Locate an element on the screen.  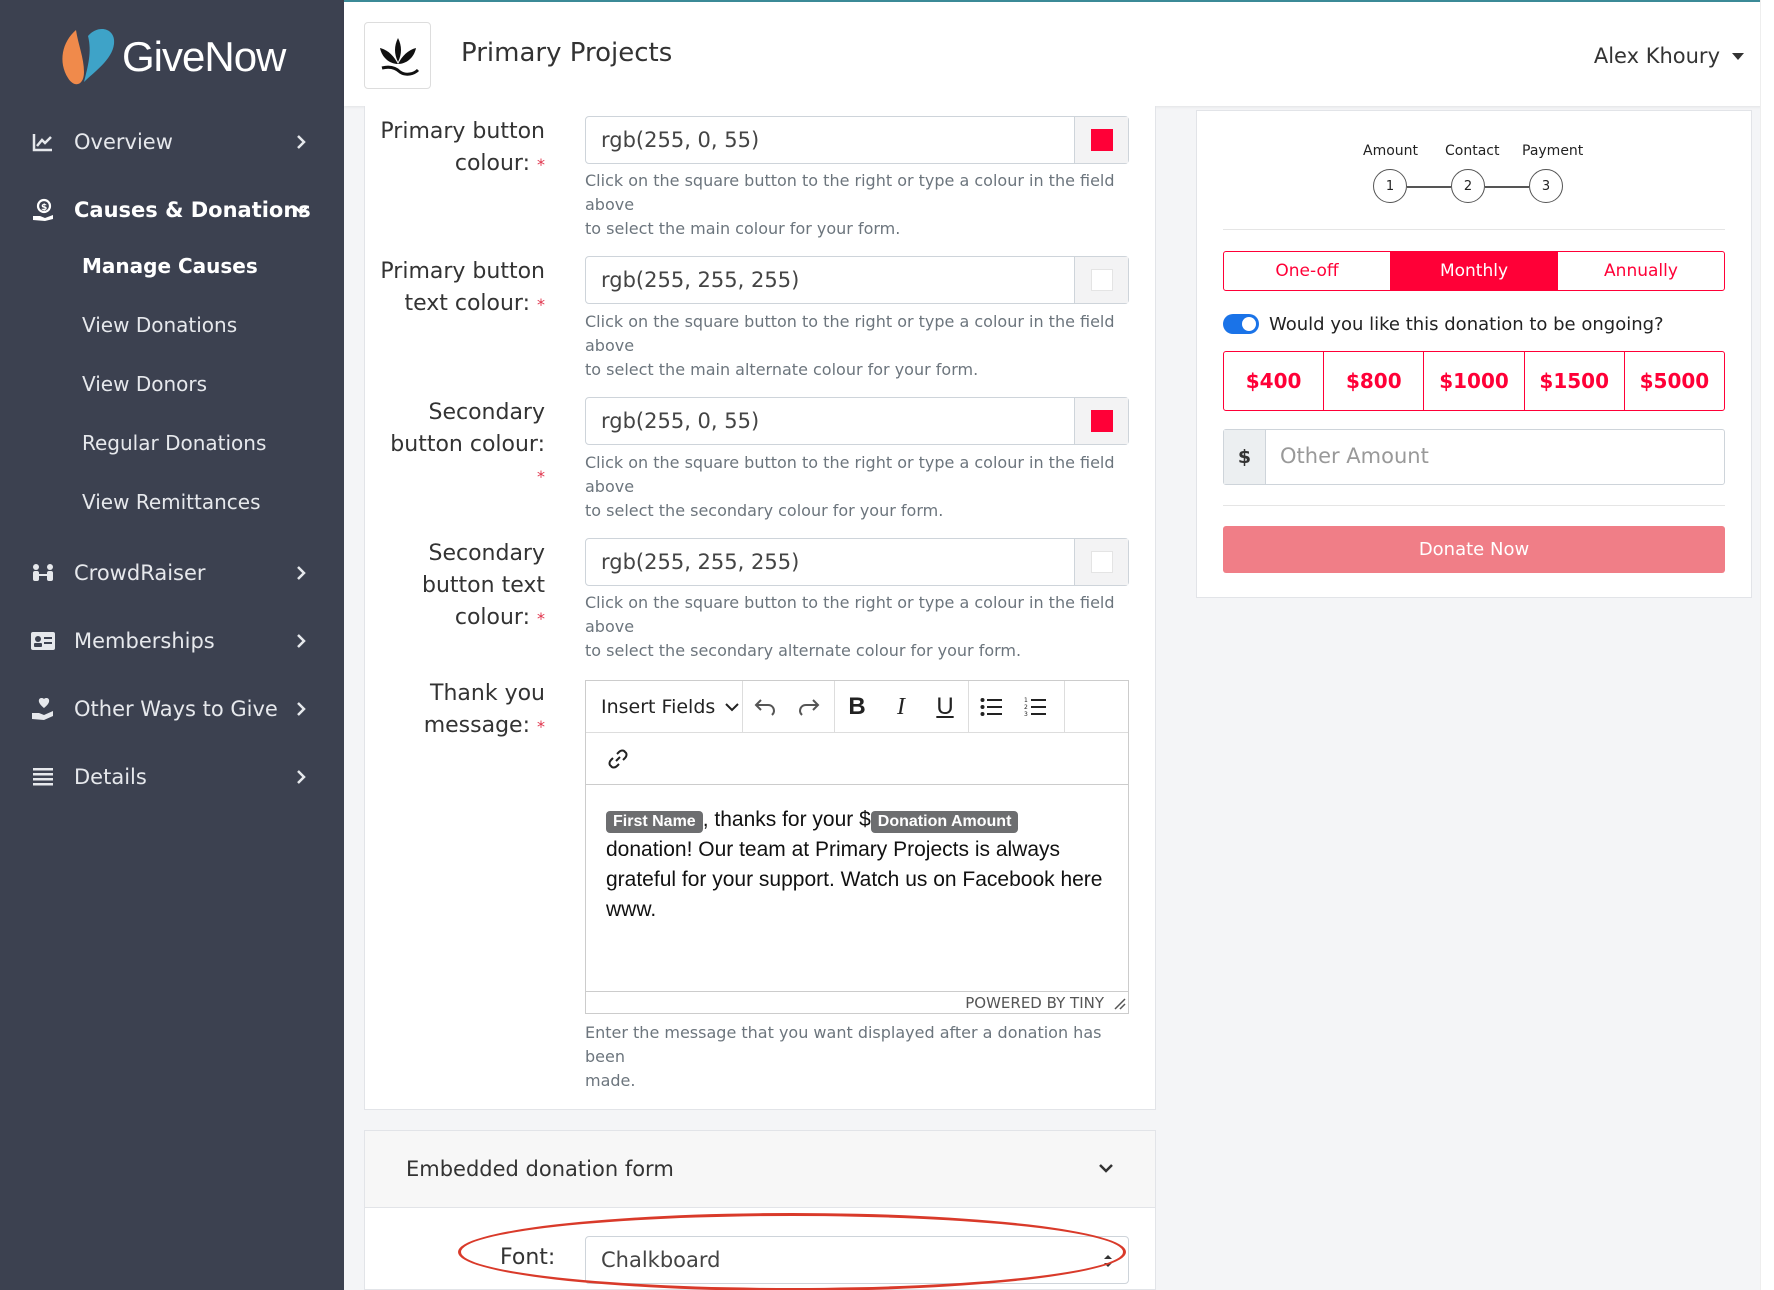
font-label: Font: is located at coordinates (528, 1257).